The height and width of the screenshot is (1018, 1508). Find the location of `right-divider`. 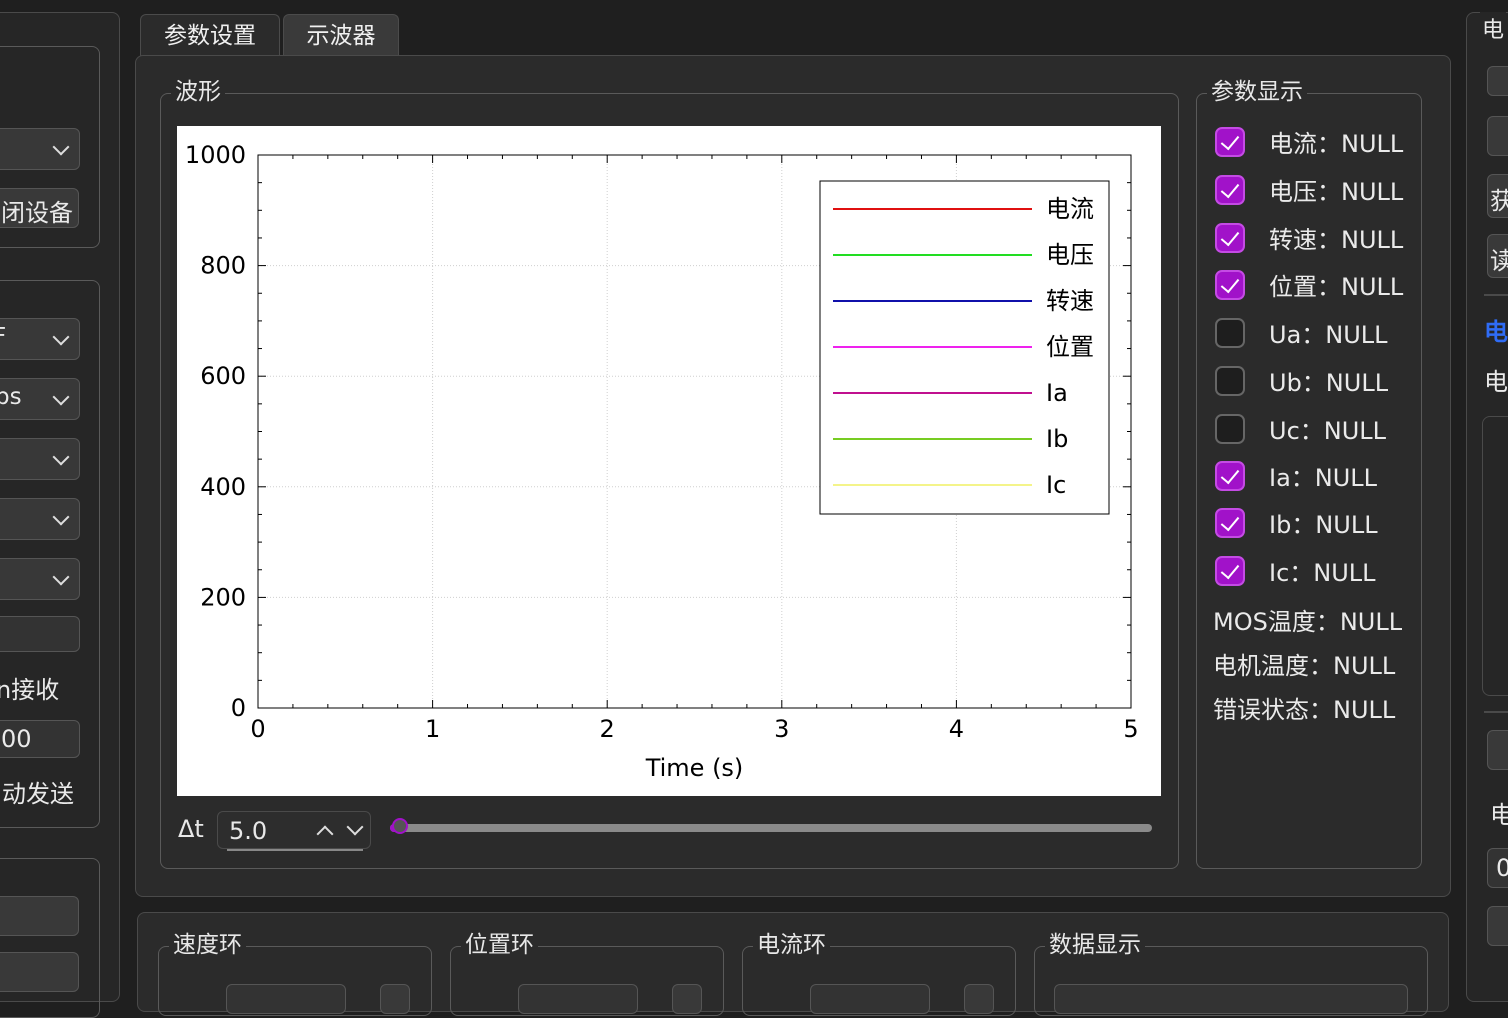

right-divider is located at coordinates (1496, 295).